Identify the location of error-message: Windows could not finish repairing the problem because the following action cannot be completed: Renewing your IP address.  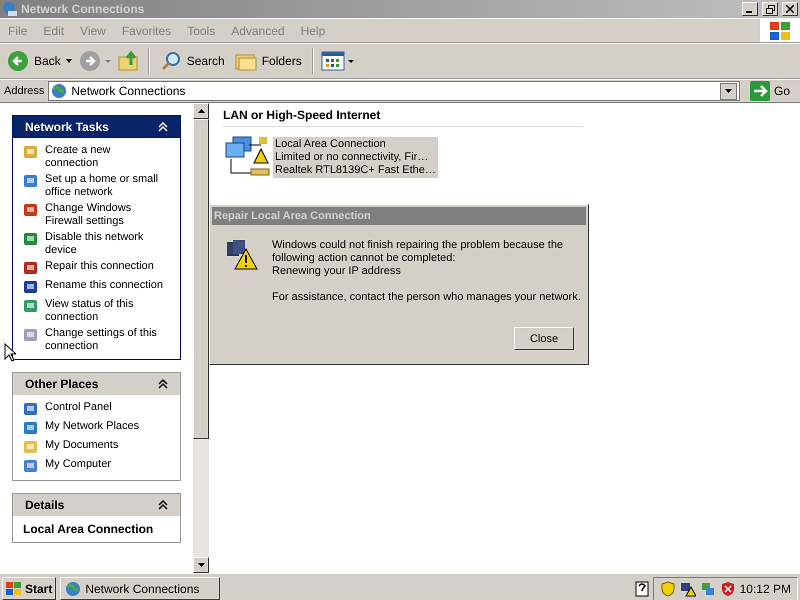
(418, 258).